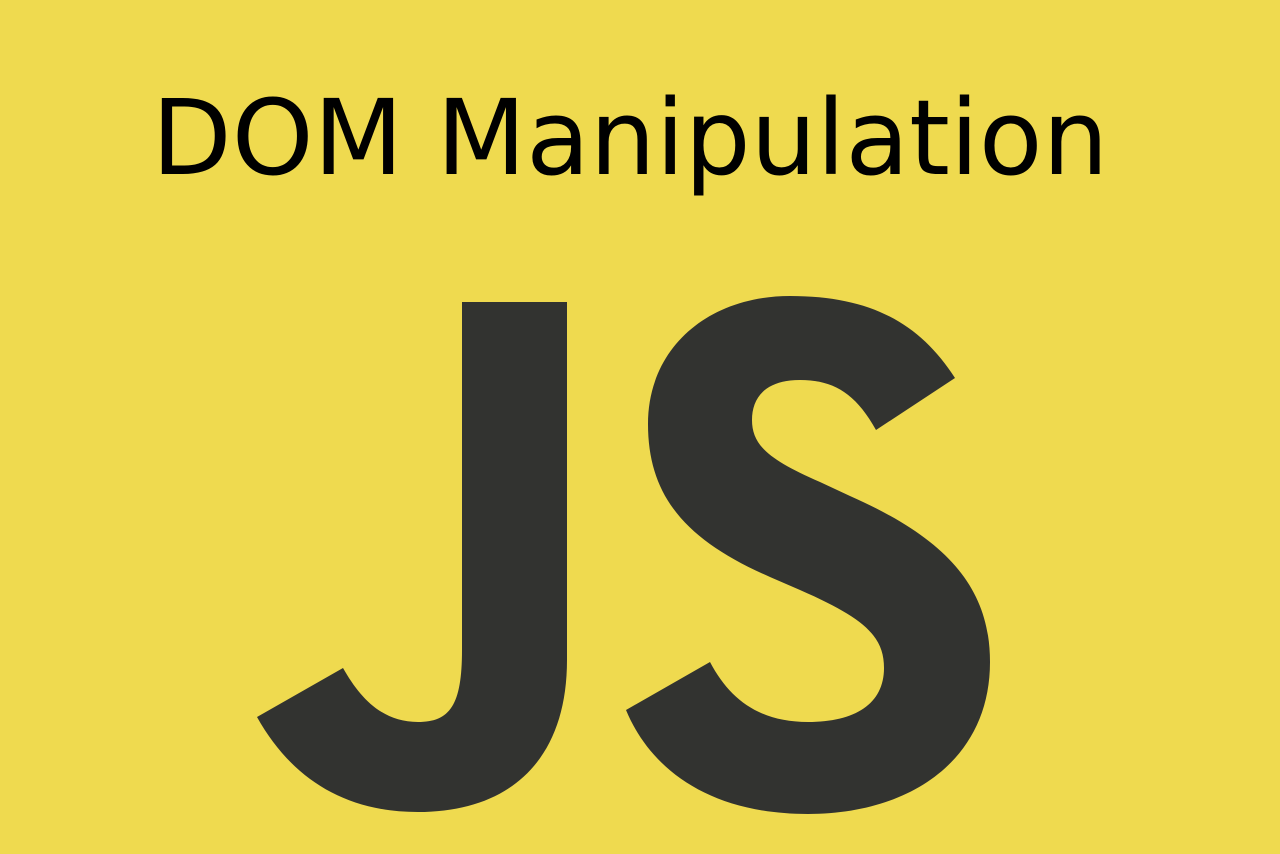  Describe the element at coordinates (412, 557) in the screenshot. I see `logo-letter-j-icon` at that location.